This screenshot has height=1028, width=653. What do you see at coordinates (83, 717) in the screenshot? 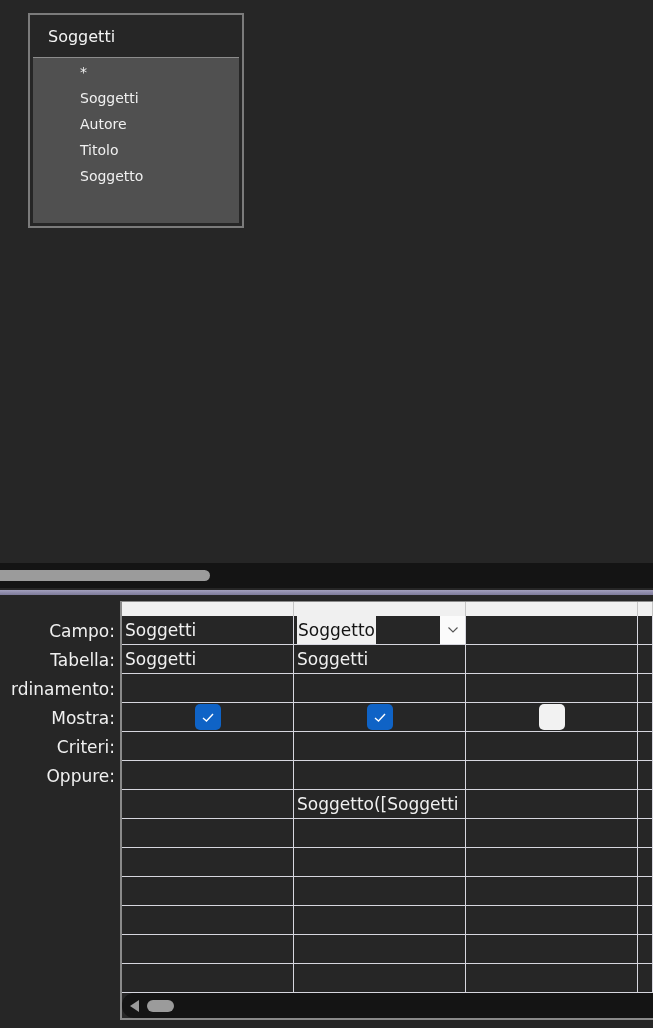
I see `row-label: Mostra:` at bounding box center [83, 717].